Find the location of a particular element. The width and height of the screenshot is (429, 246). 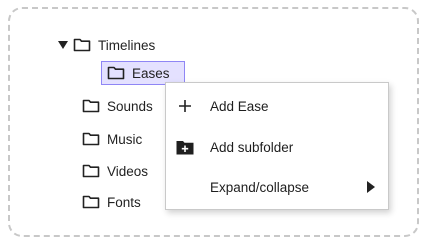

menu-item-add-ease: Add Ease is located at coordinates (277, 106).